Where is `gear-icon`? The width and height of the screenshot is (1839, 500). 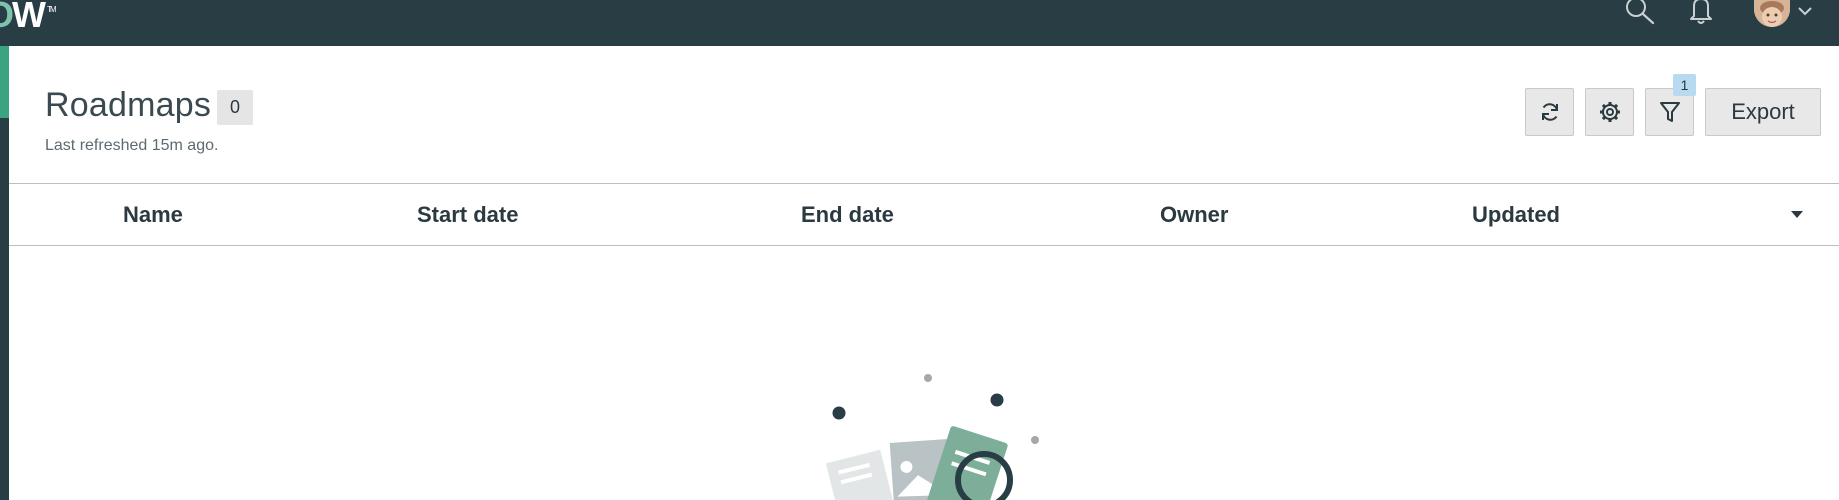
gear-icon is located at coordinates (1609, 112).